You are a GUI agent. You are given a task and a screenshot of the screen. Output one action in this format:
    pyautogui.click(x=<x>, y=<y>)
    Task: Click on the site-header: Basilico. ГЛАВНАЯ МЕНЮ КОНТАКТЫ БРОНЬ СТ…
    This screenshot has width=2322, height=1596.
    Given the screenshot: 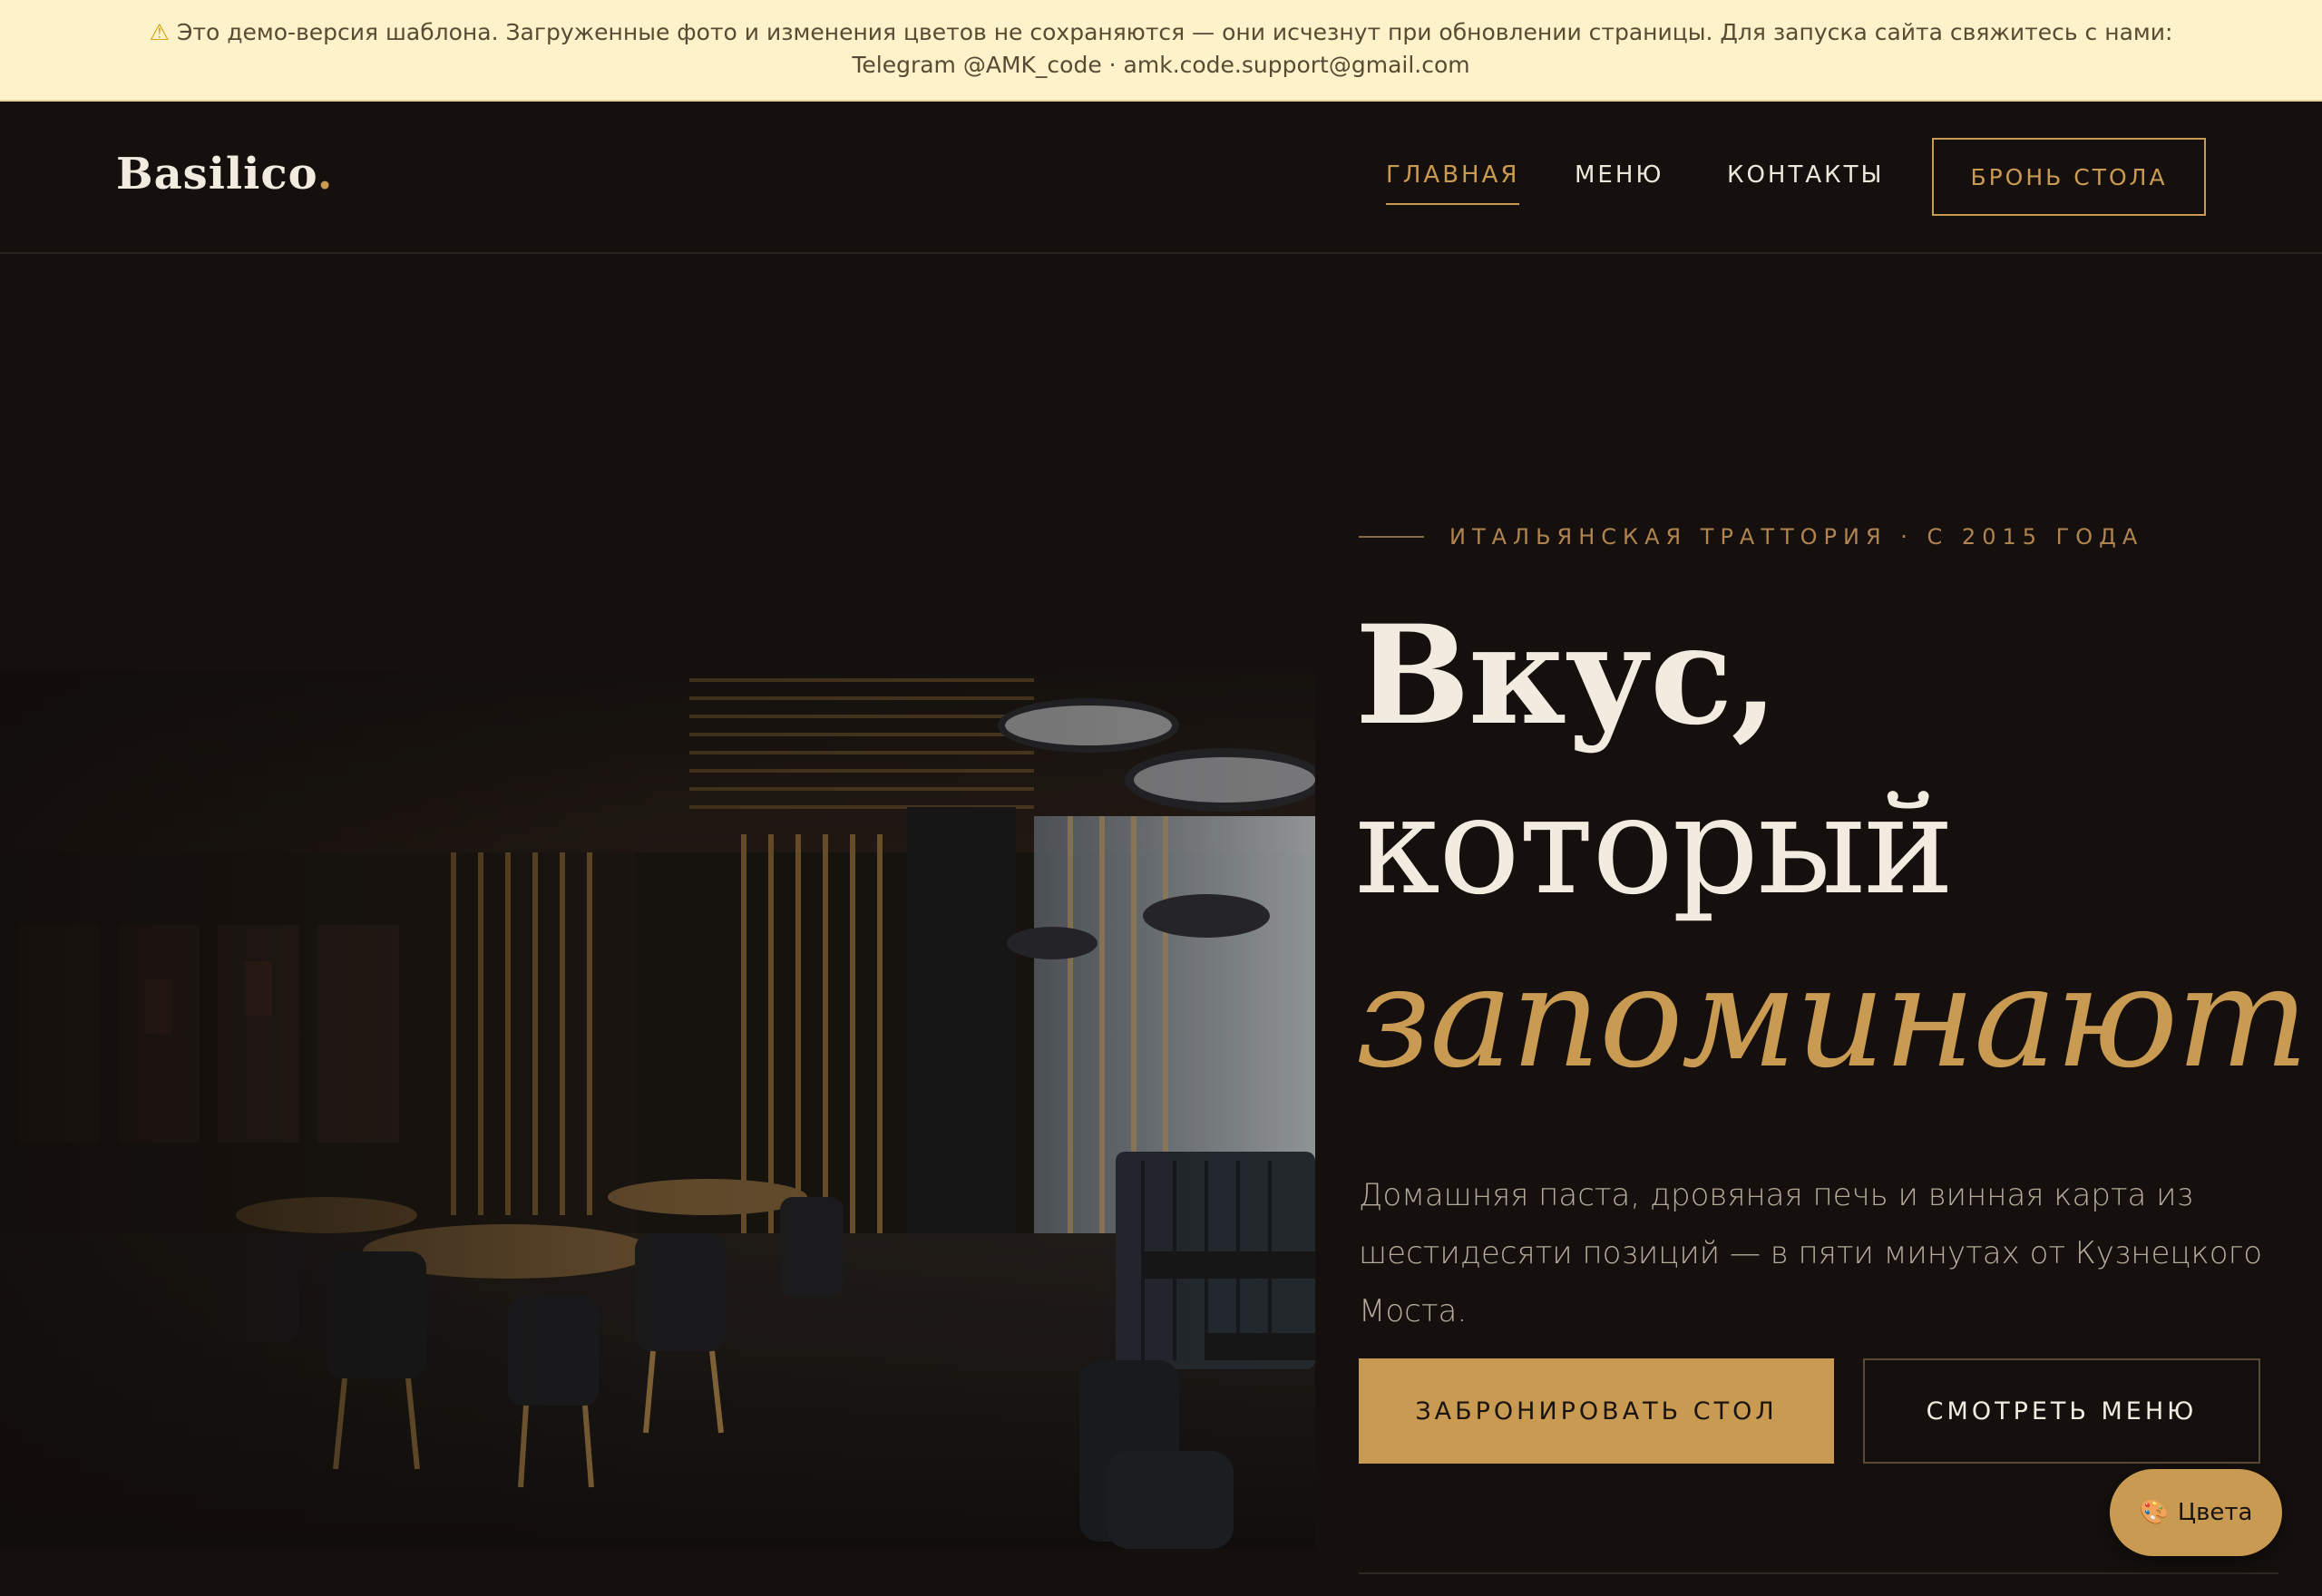 What is the action you would take?
    pyautogui.click(x=1161, y=178)
    